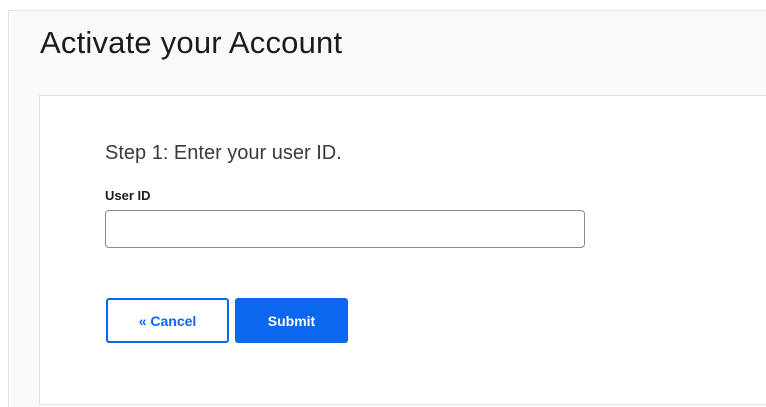 The width and height of the screenshot is (766, 407). I want to click on page-title: Activate your Account, so click(191, 42).